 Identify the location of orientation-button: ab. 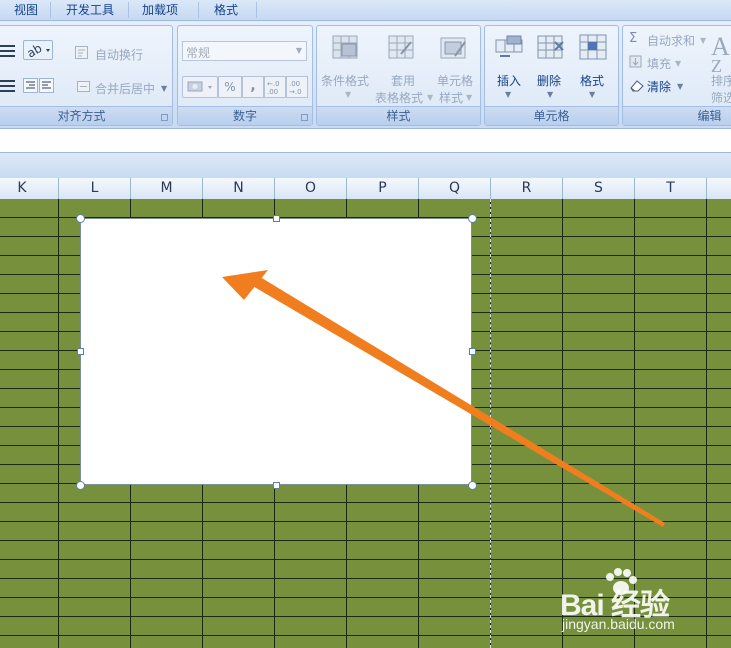
(38, 50).